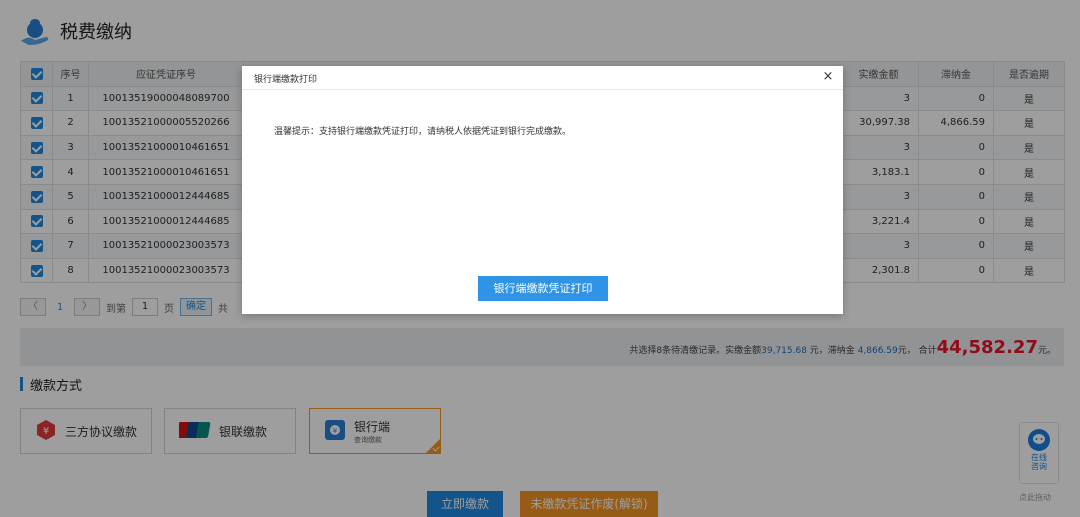 The height and width of the screenshot is (517, 1080). Describe the element at coordinates (286, 80) in the screenshot. I see `modal-title: 银行端缴款打印` at that location.